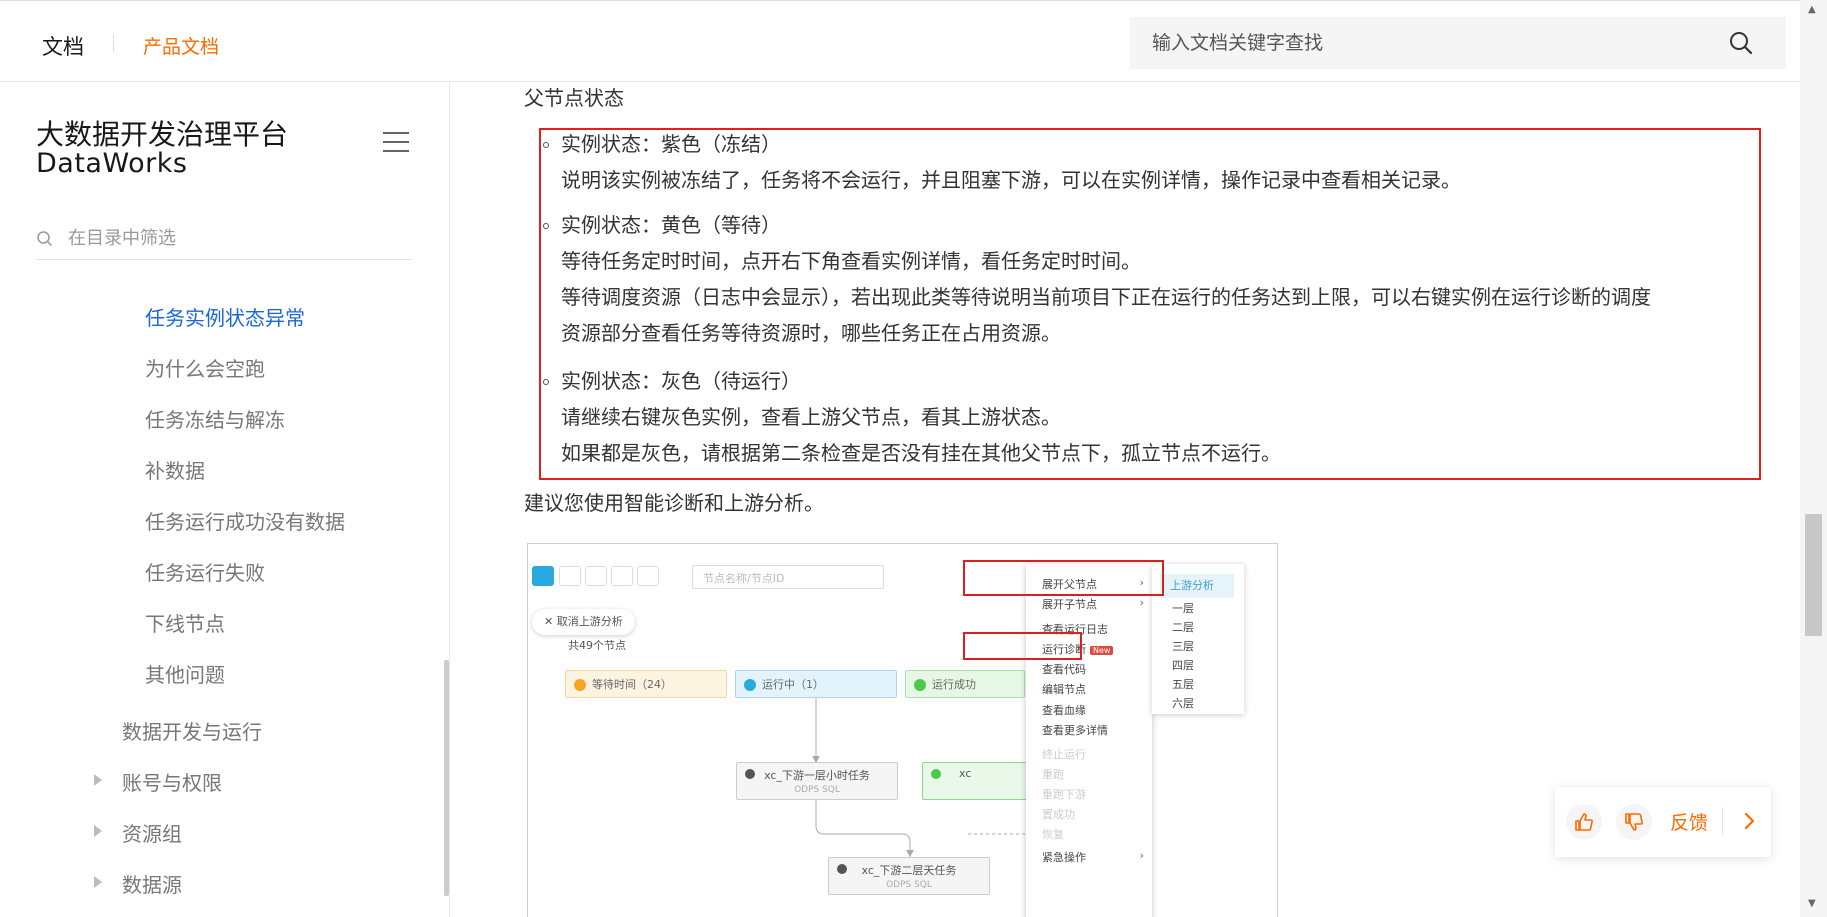  Describe the element at coordinates (152, 883) in the screenshot. I see `sidebar-section-datasource: 数据源` at that location.